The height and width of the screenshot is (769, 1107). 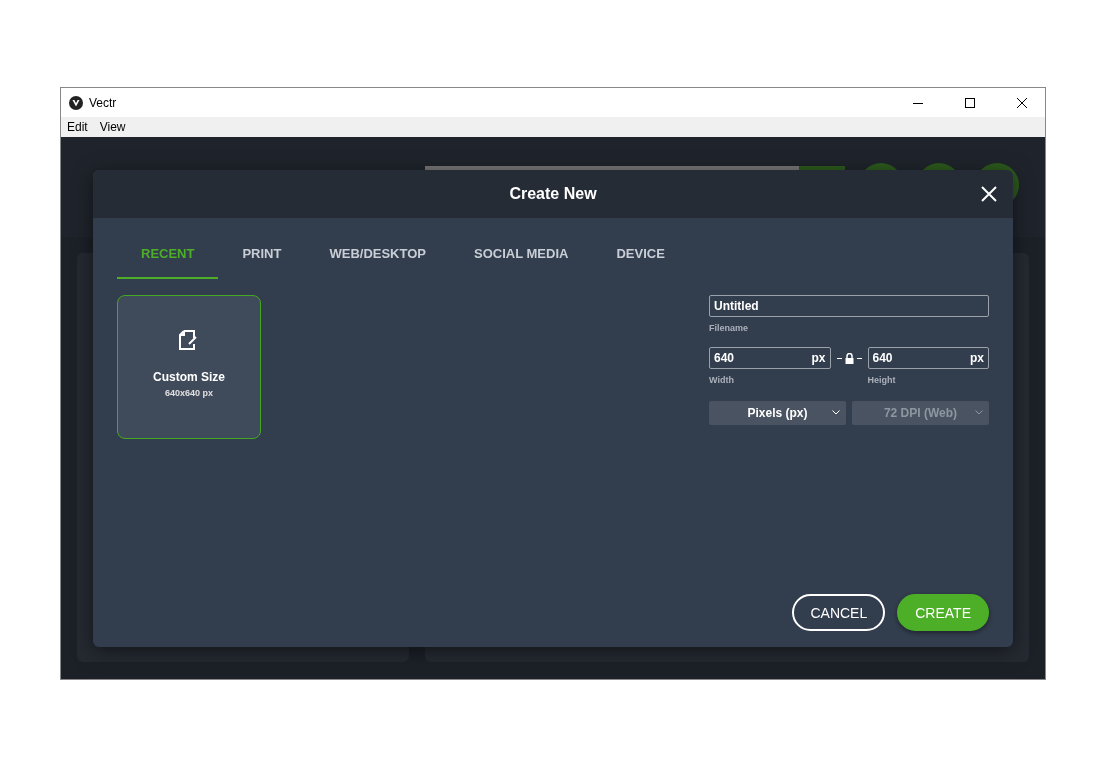 What do you see at coordinates (262, 259) in the screenshot?
I see `category-tab: PRINT` at bounding box center [262, 259].